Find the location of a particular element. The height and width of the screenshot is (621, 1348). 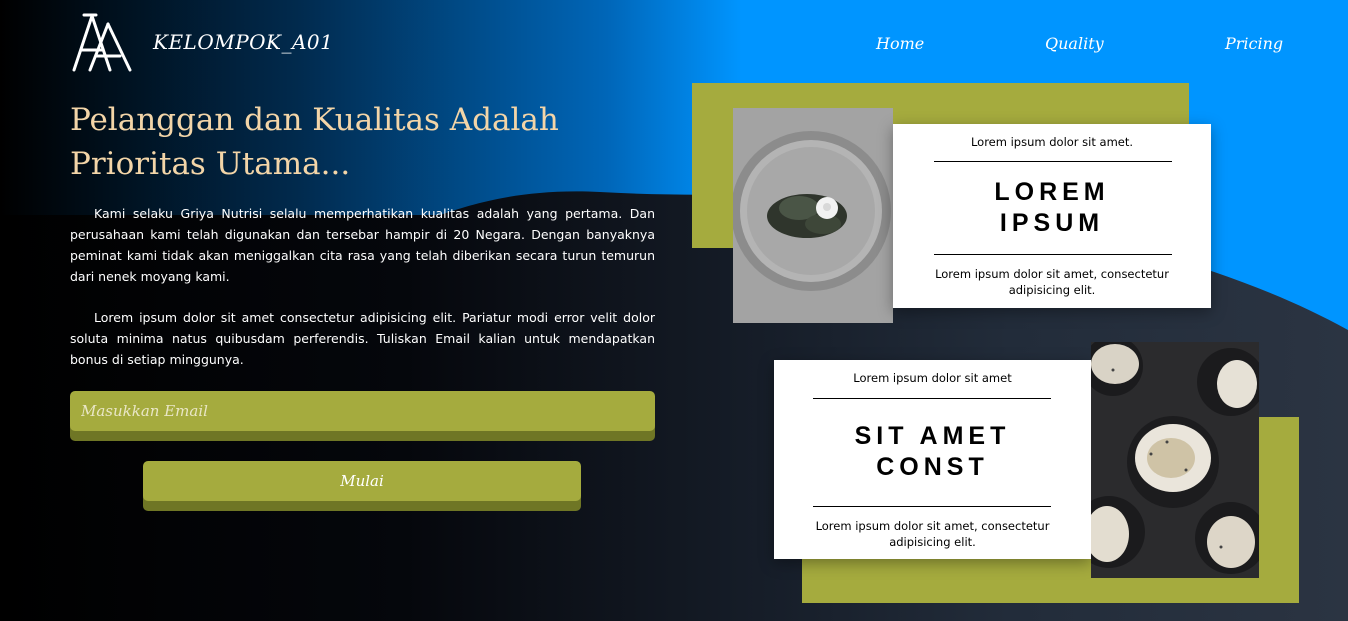

card-2-bottom-divider is located at coordinates (932, 506).